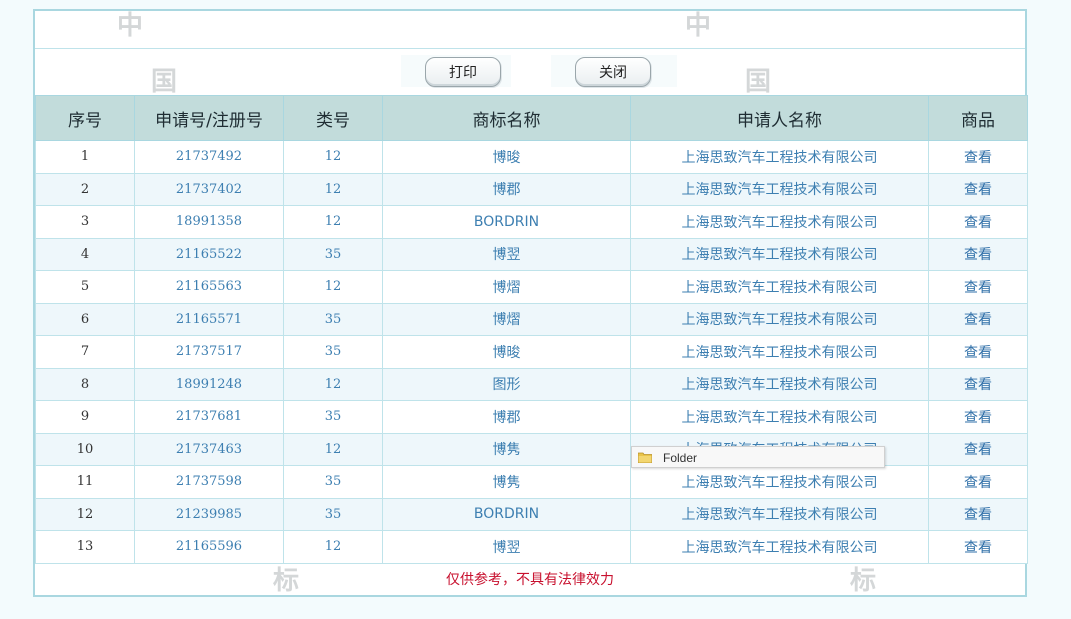 The width and height of the screenshot is (1071, 619). I want to click on watermark-glyph: 中, so click(698, 26).